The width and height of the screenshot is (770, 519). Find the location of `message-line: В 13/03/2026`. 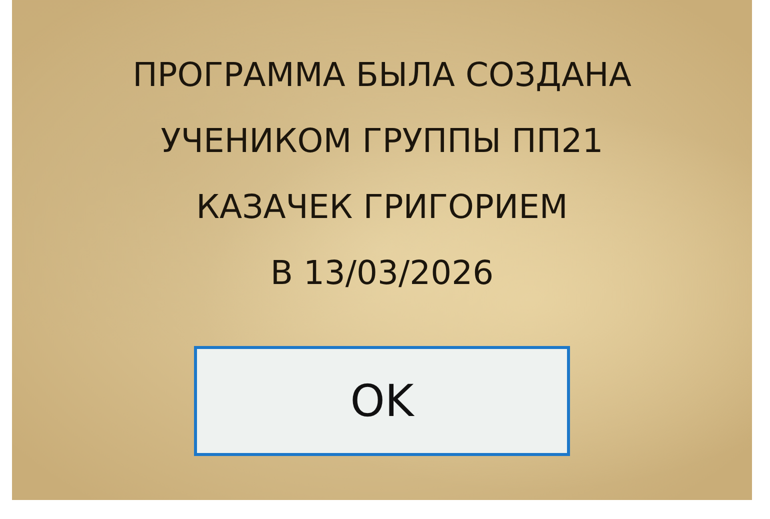

message-line: В 13/03/2026 is located at coordinates (382, 273).